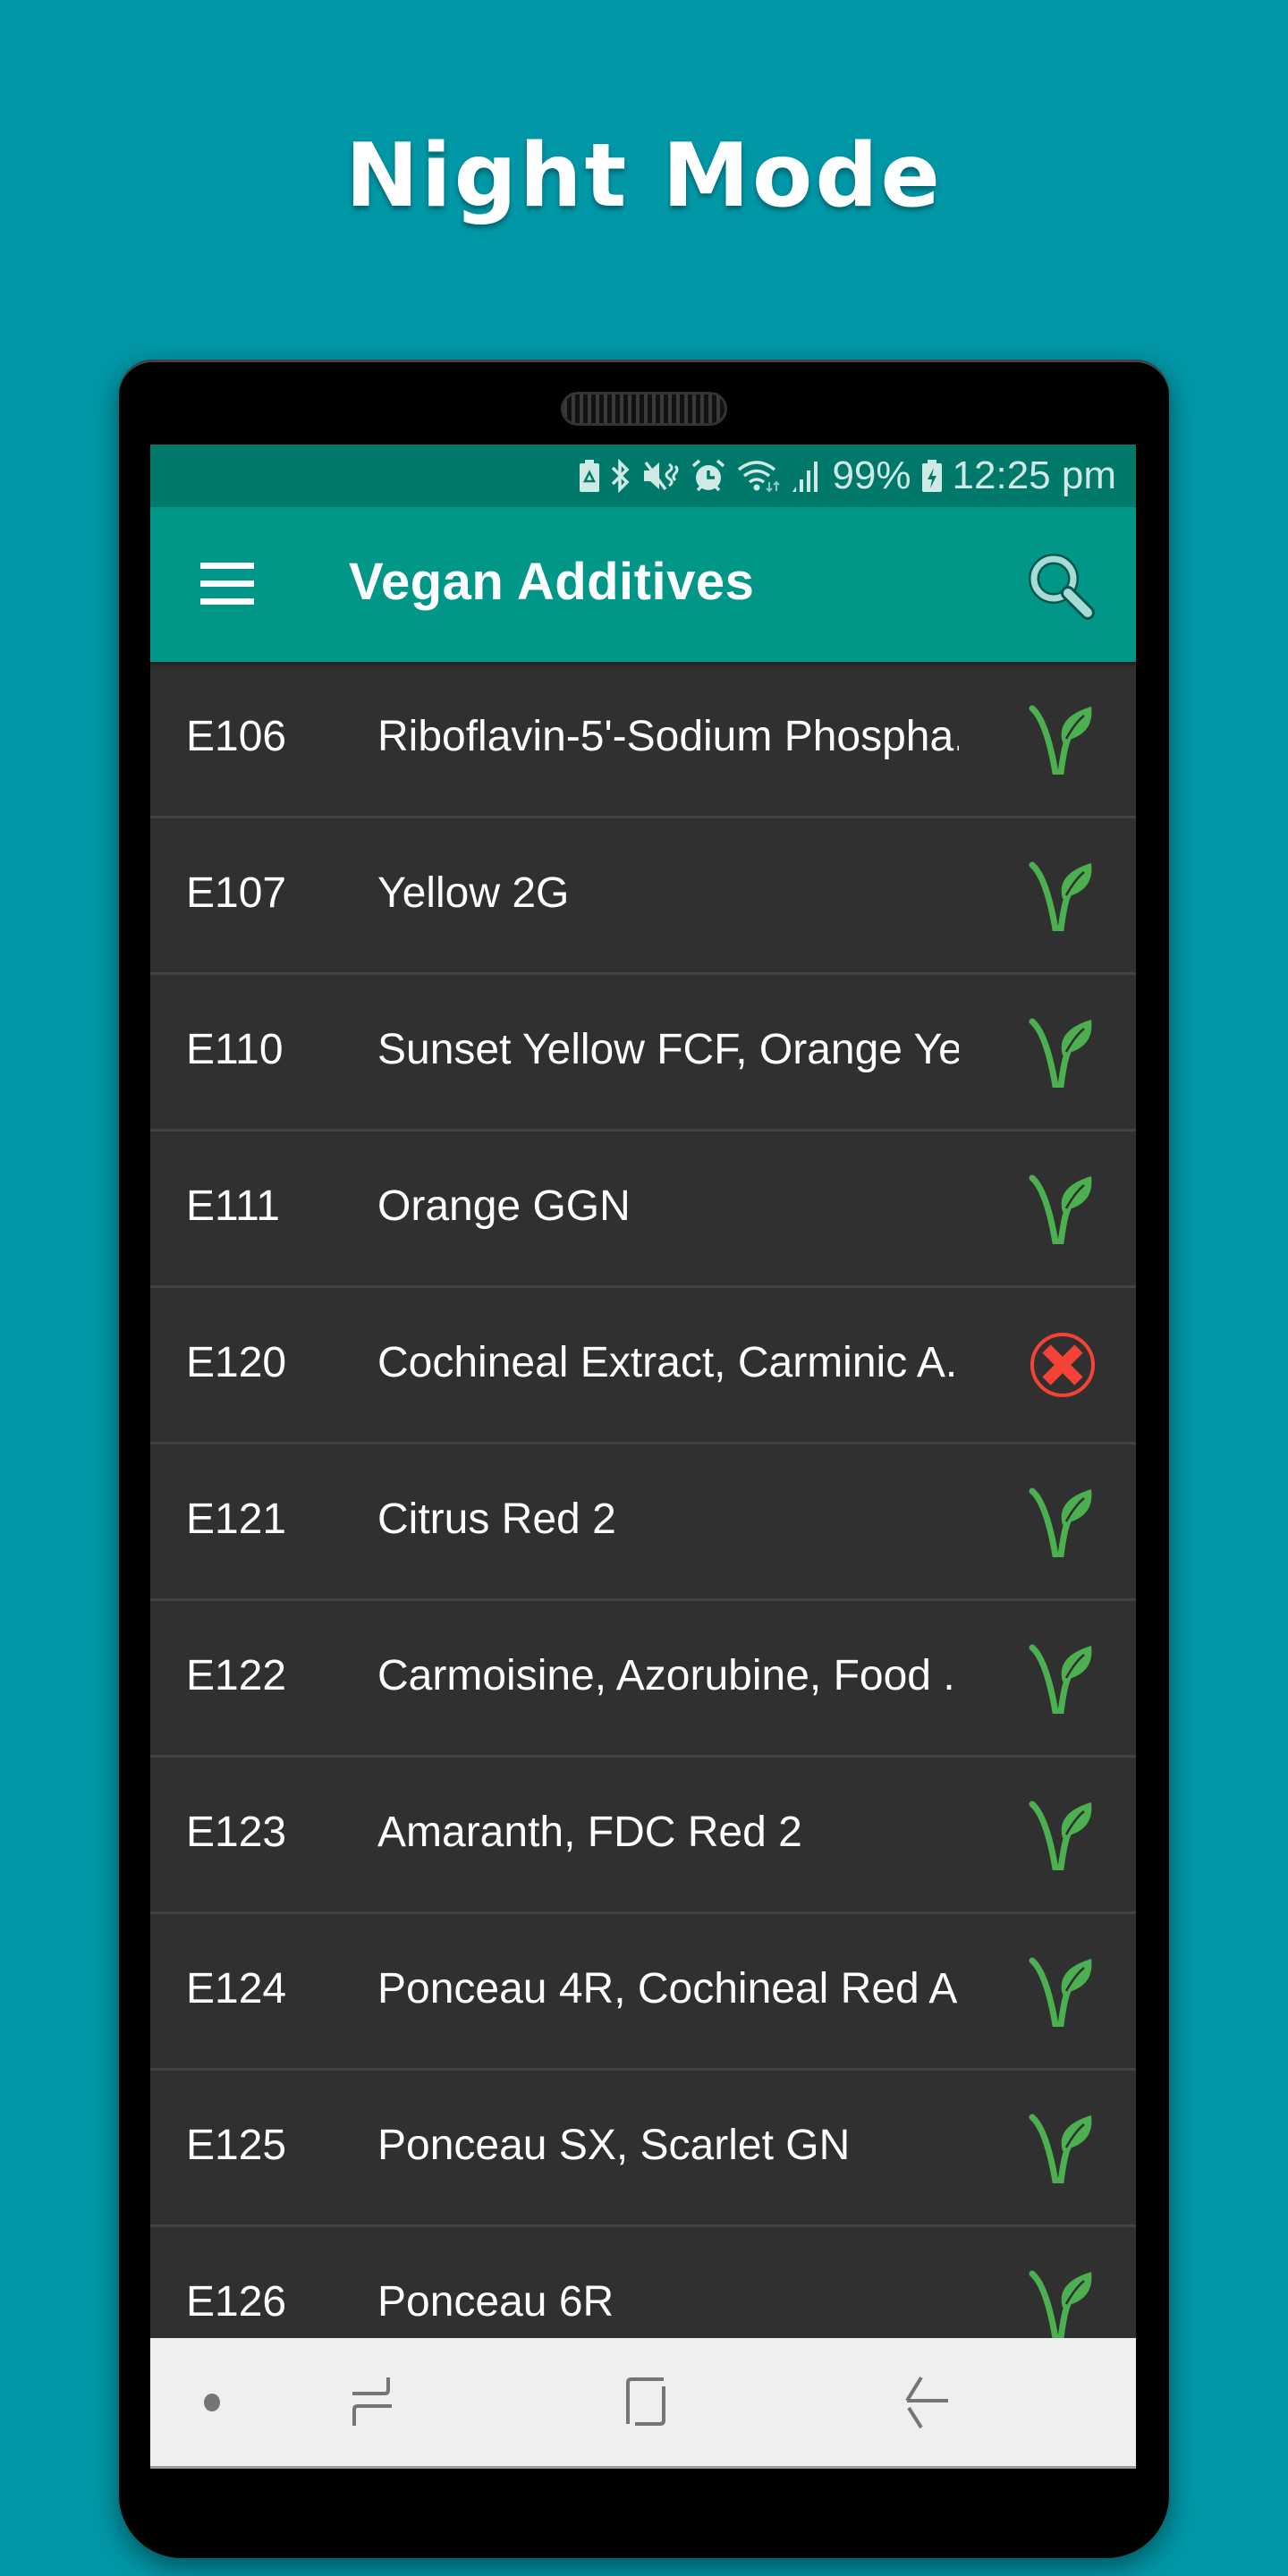  What do you see at coordinates (759, 476) in the screenshot?
I see `wifi-icon` at bounding box center [759, 476].